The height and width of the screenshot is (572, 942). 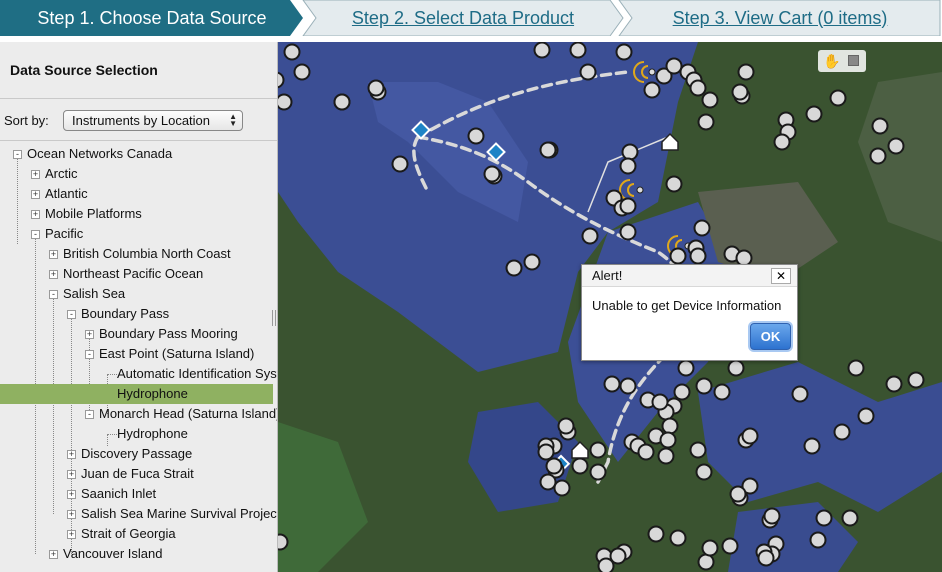 I want to click on tree-node: - East Point (Saturna Island), so click(x=168, y=354).